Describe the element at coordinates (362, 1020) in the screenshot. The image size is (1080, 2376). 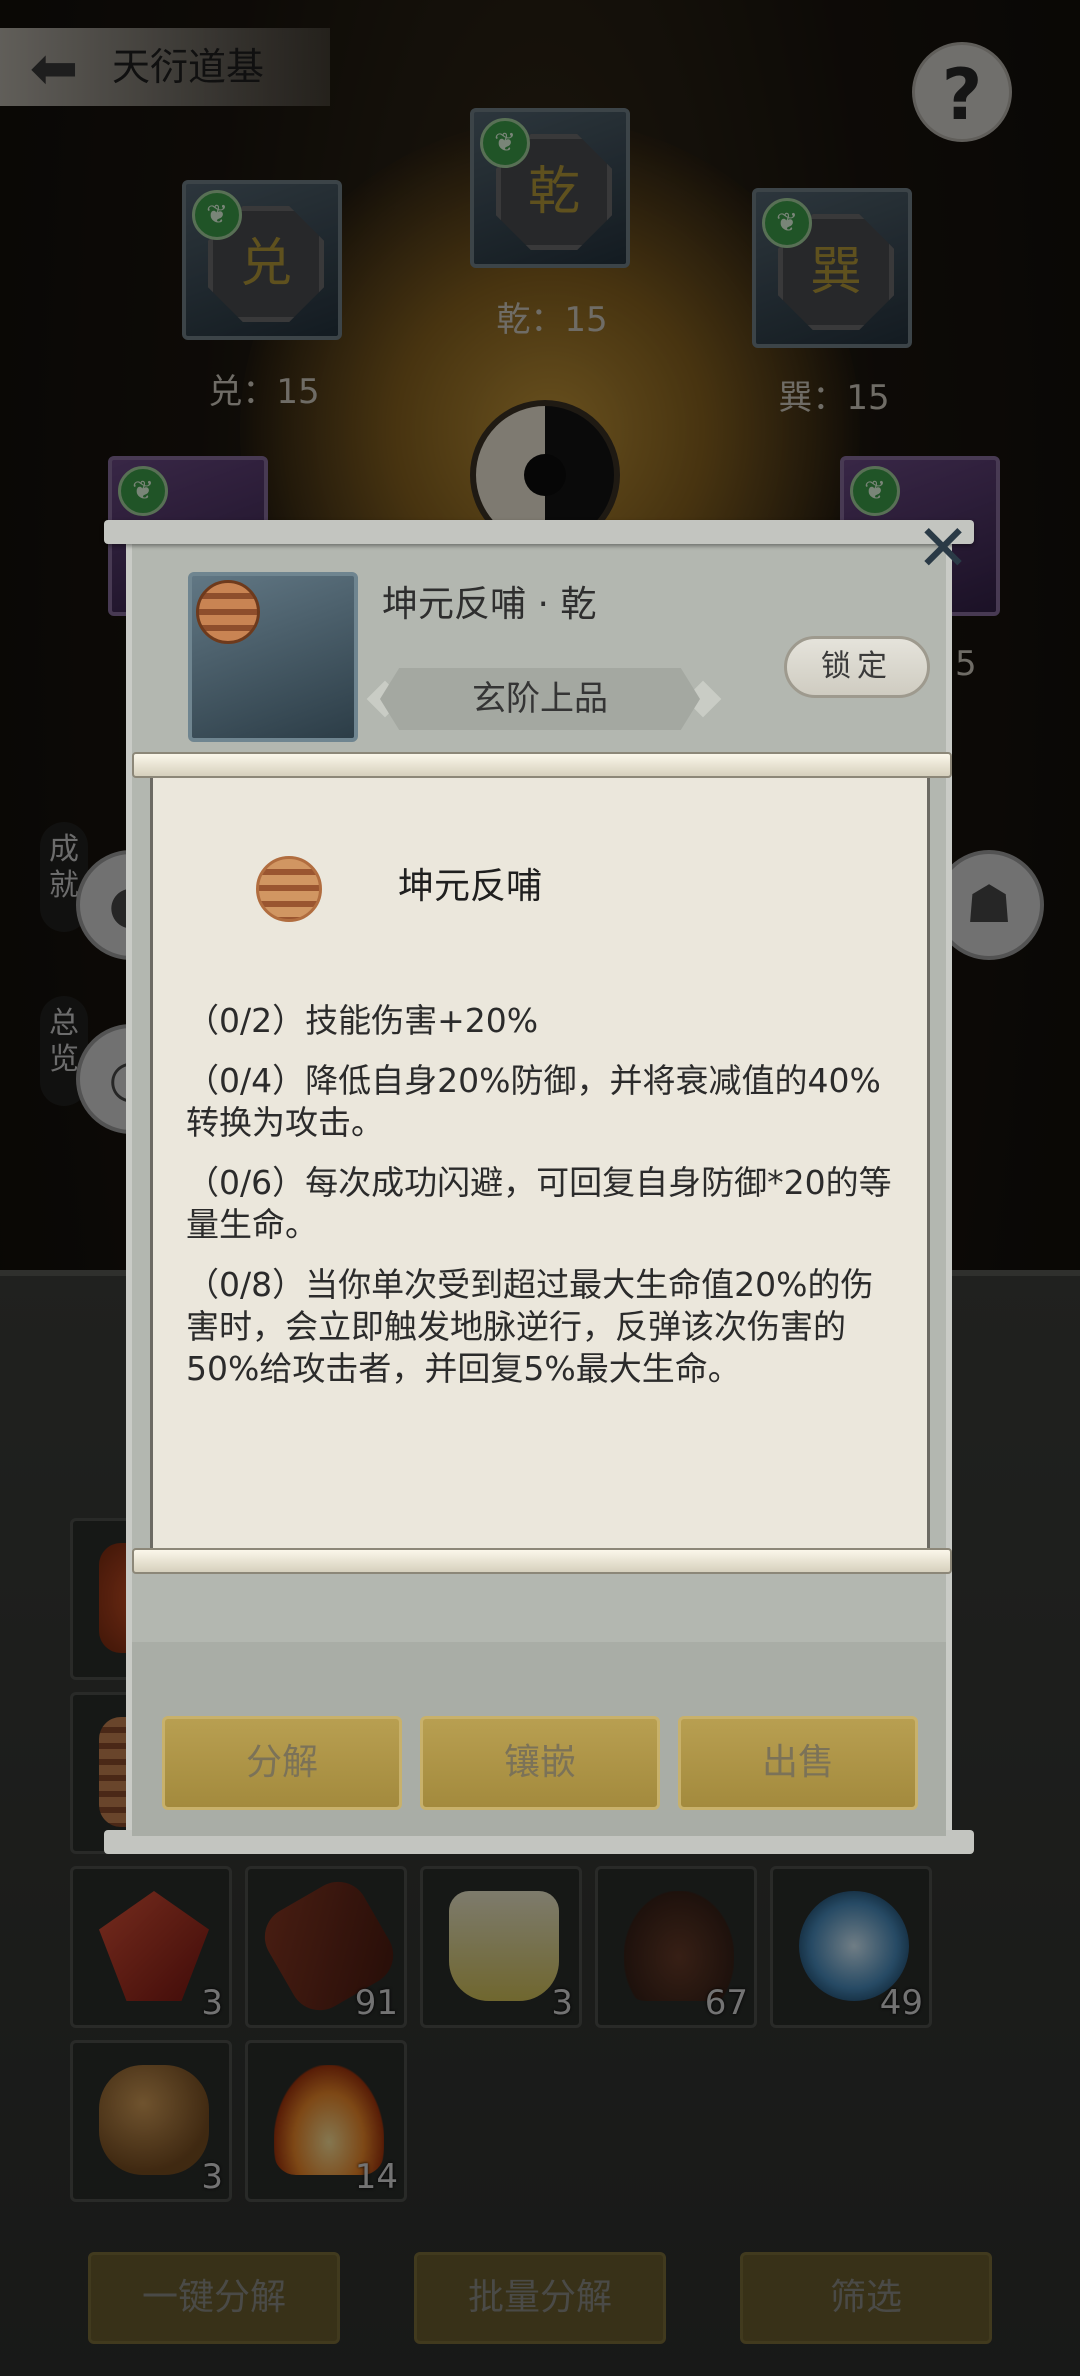
I see `effect-line: （0/2）技能伤害+20%` at that location.